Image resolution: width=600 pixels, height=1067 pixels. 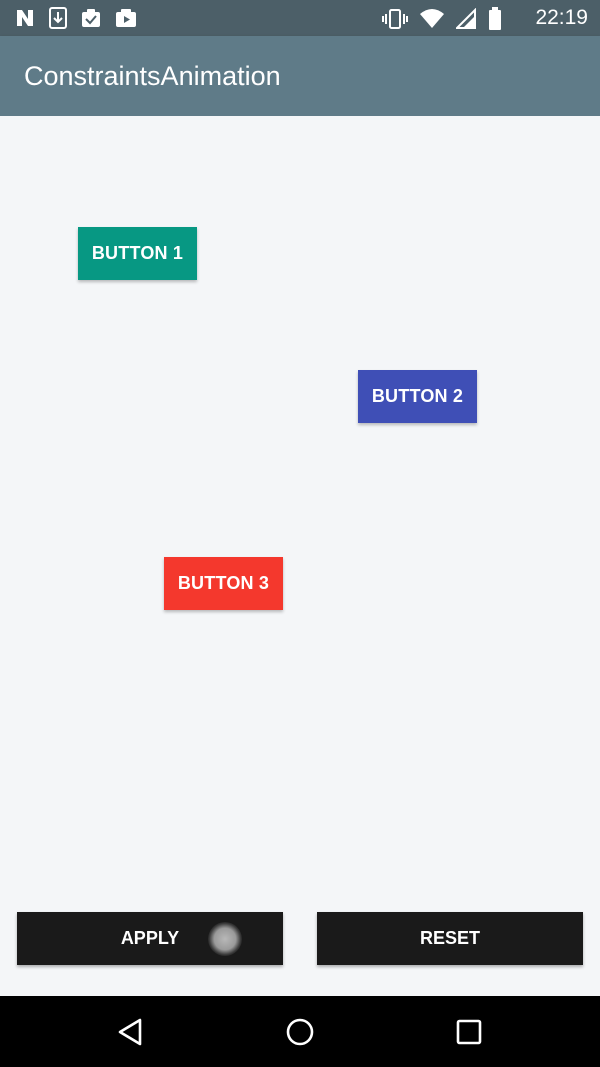 I want to click on reset-button: RESET, so click(x=450, y=938).